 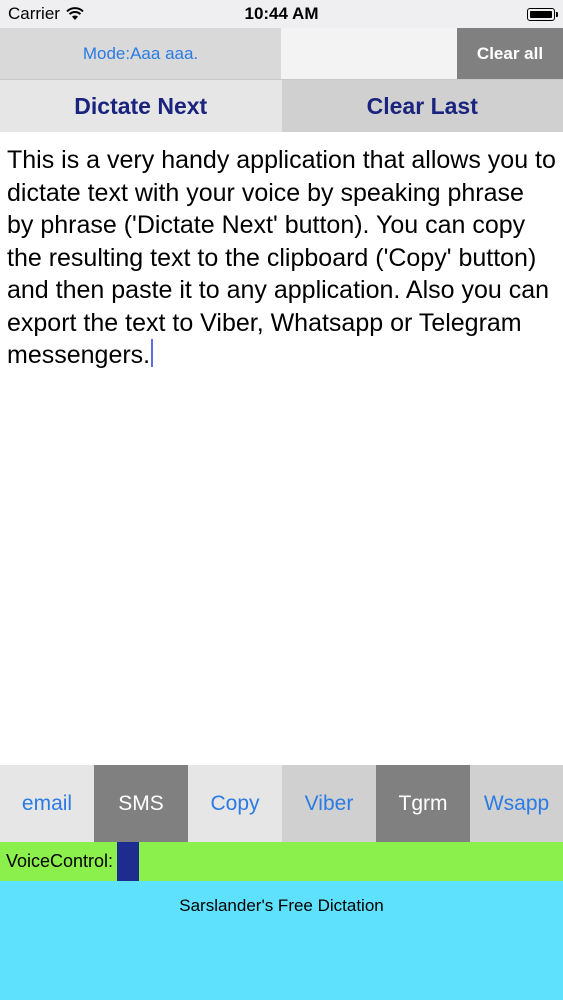 I want to click on status-left: Carrier, so click(x=42, y=14).